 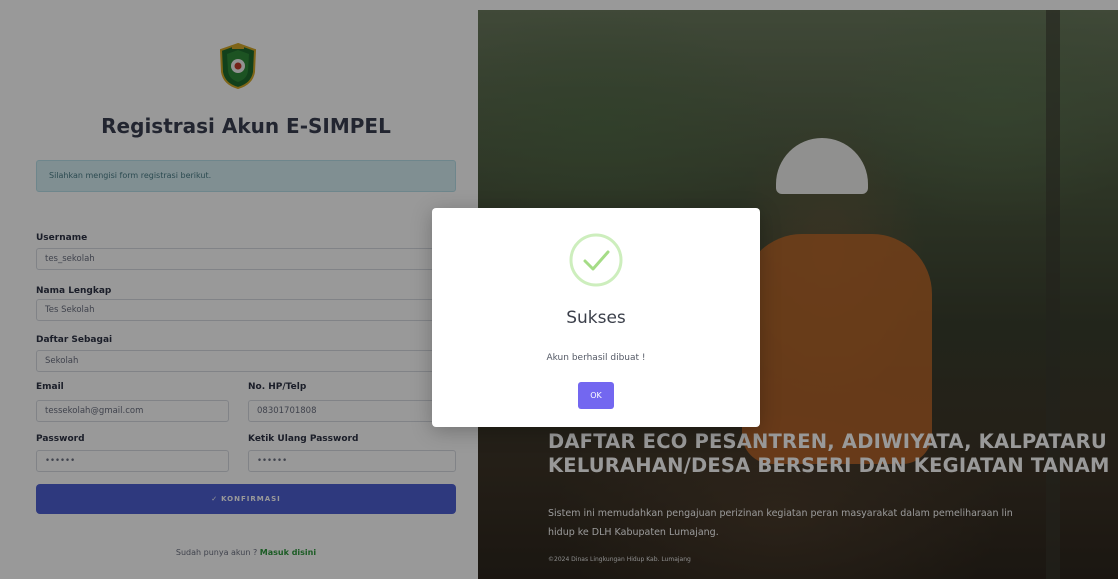 What do you see at coordinates (596, 395) in the screenshot?
I see `ok-button: OK` at bounding box center [596, 395].